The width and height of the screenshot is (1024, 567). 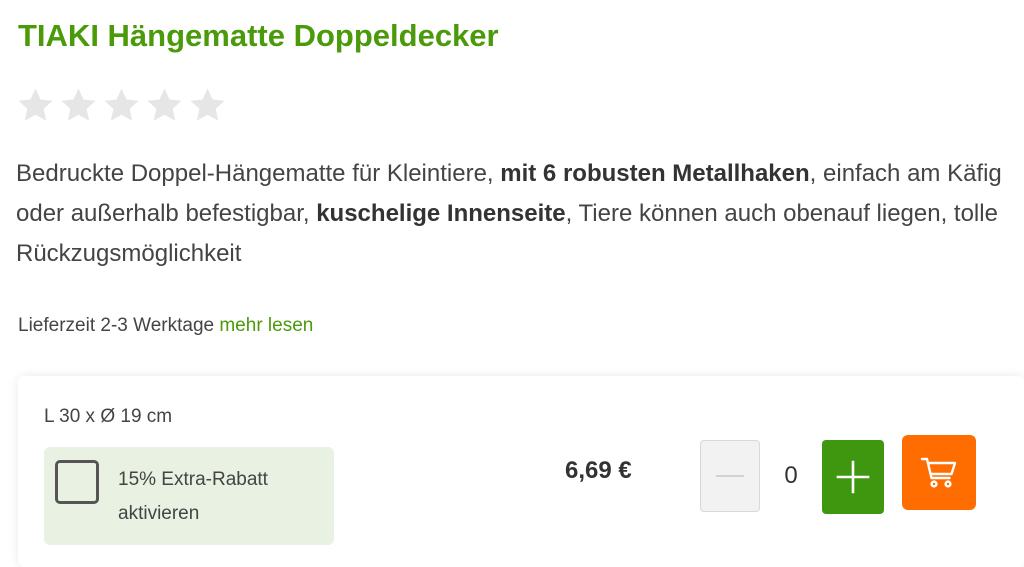 I want to click on rating-stars, so click(x=121, y=105).